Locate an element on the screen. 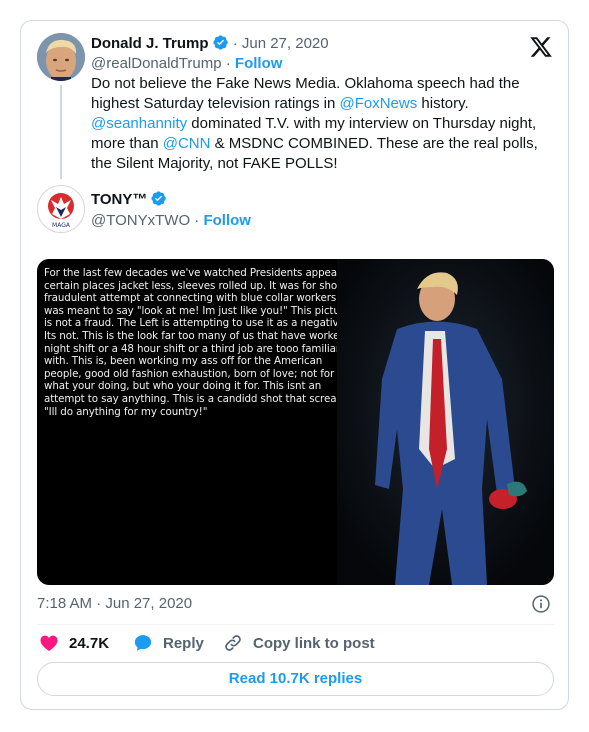 The image size is (589, 732). mention-link: @seanhannity is located at coordinates (139, 123).